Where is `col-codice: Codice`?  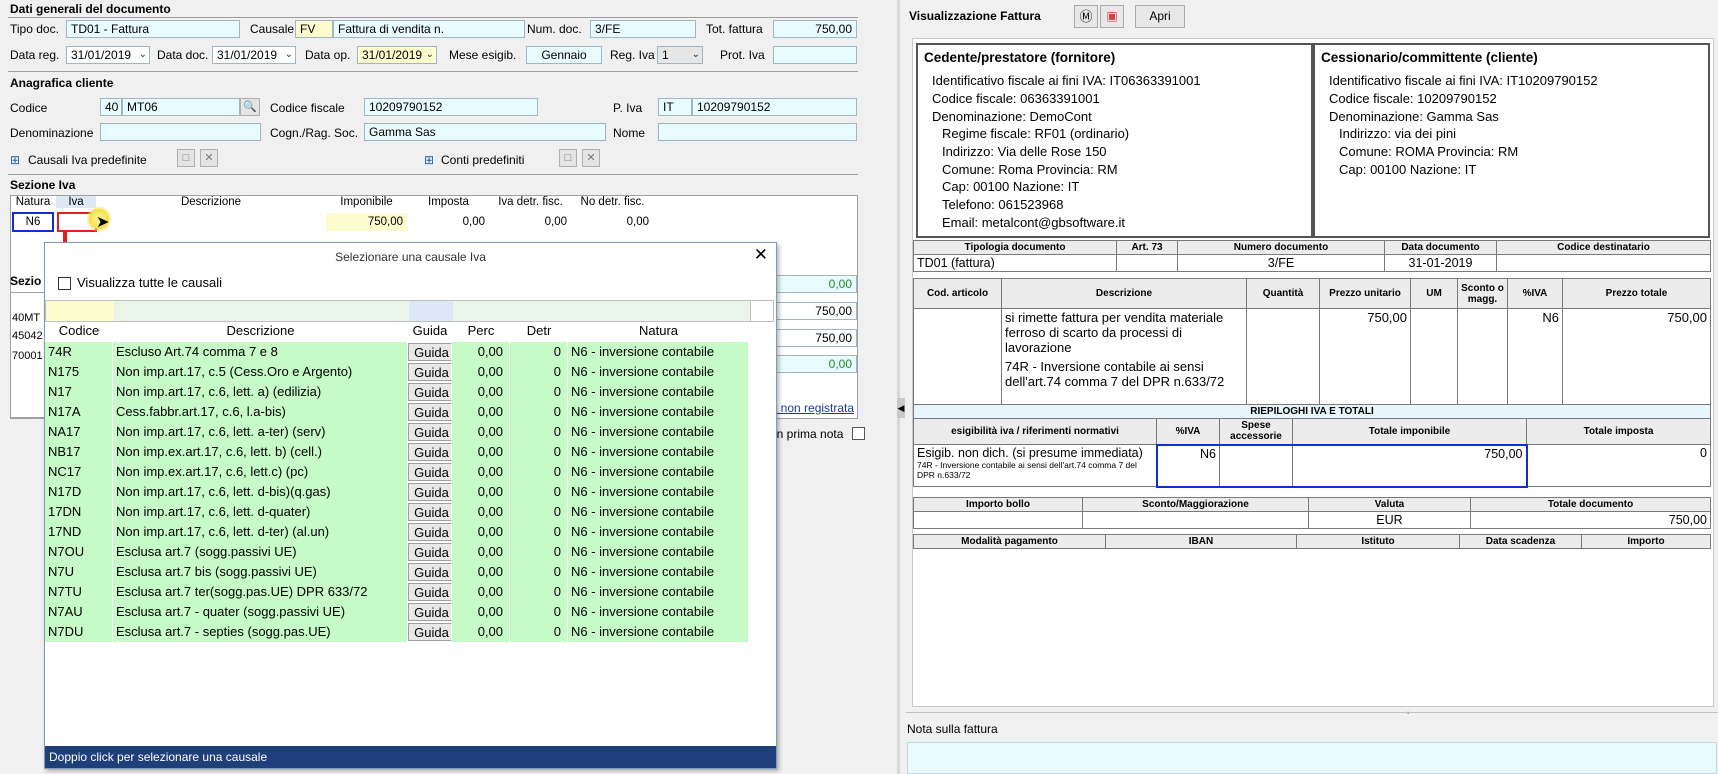 col-codice: Codice is located at coordinates (79, 331).